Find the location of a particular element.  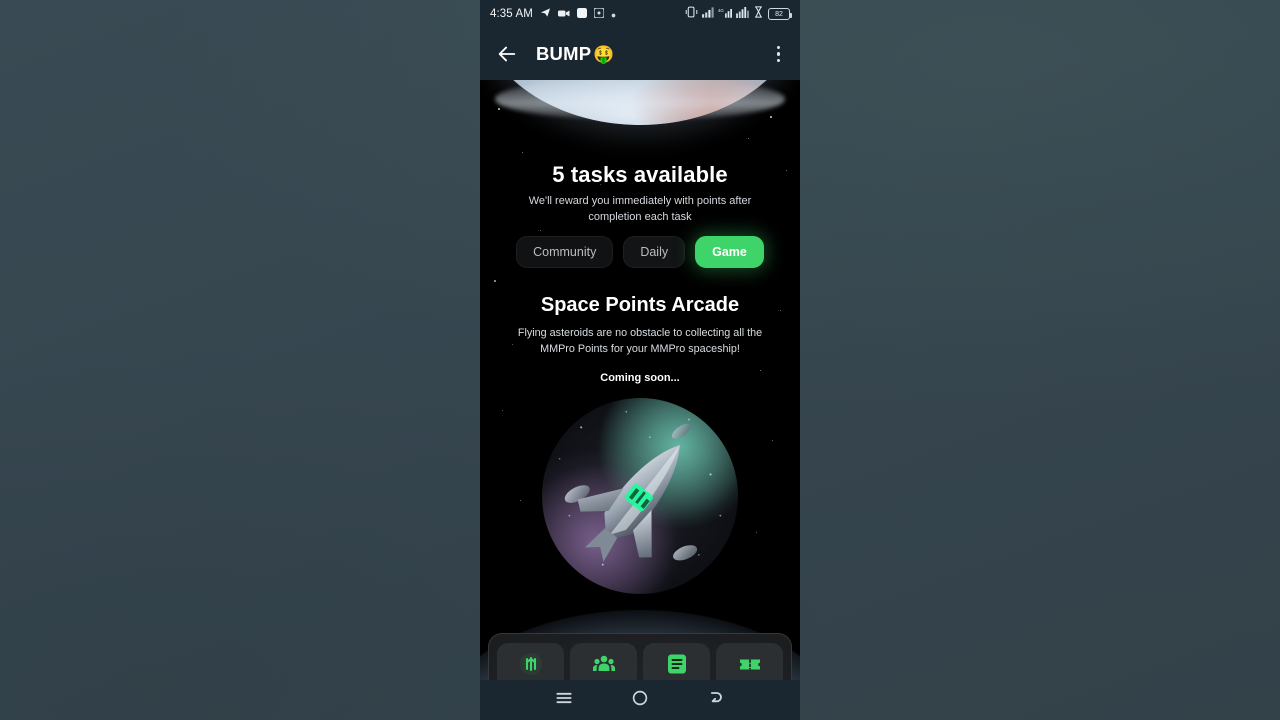

home-button-icon is located at coordinates (640, 700).